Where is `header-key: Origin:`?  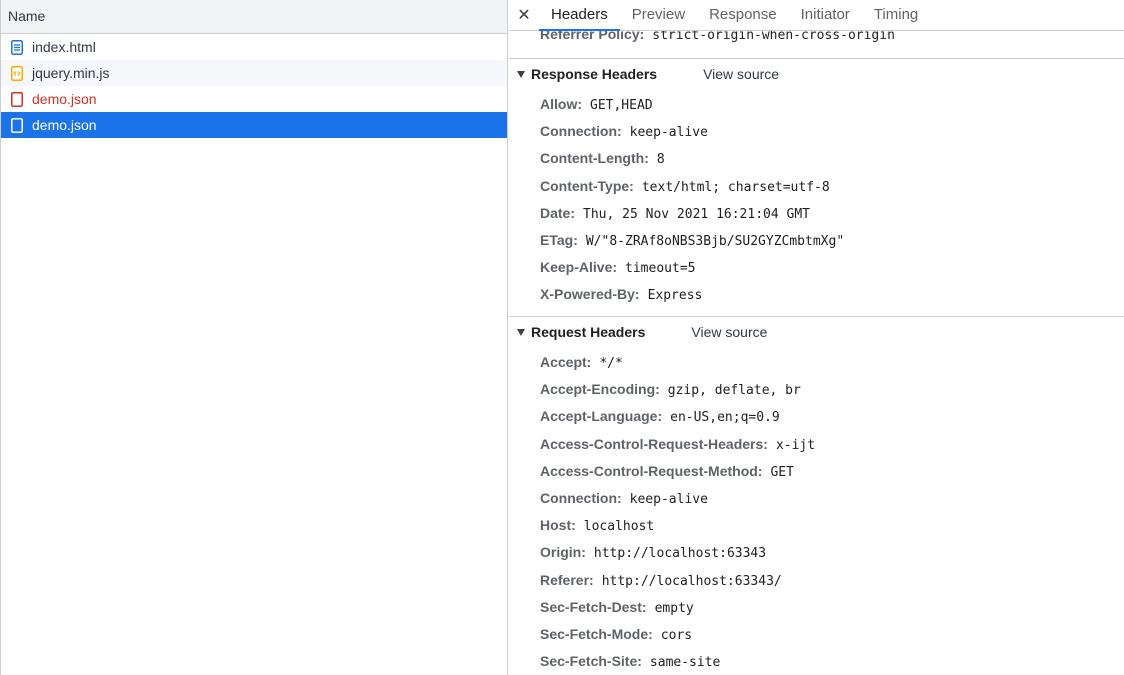
header-key: Origin: is located at coordinates (563, 552).